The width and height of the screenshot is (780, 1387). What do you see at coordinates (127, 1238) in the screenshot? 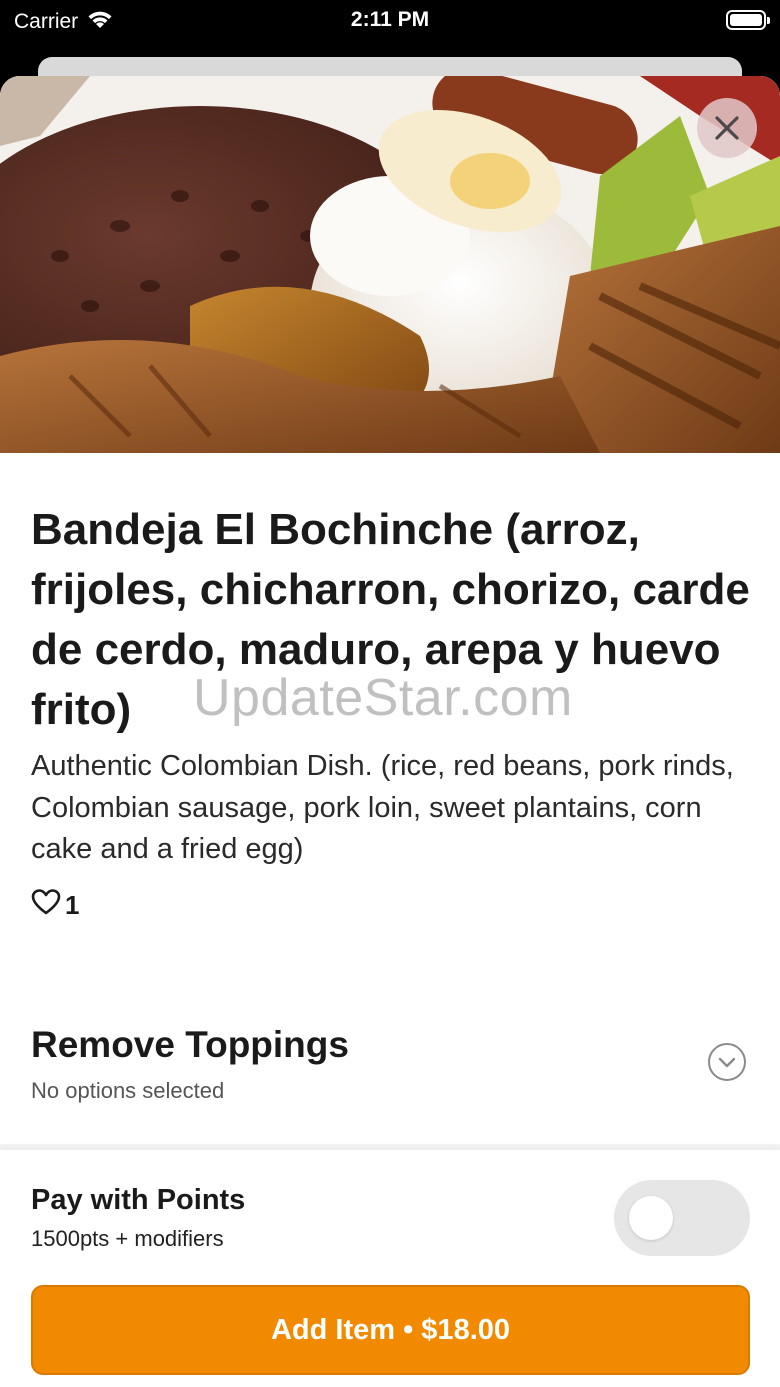
I see `points-cost: 1500pts + modifiers` at bounding box center [127, 1238].